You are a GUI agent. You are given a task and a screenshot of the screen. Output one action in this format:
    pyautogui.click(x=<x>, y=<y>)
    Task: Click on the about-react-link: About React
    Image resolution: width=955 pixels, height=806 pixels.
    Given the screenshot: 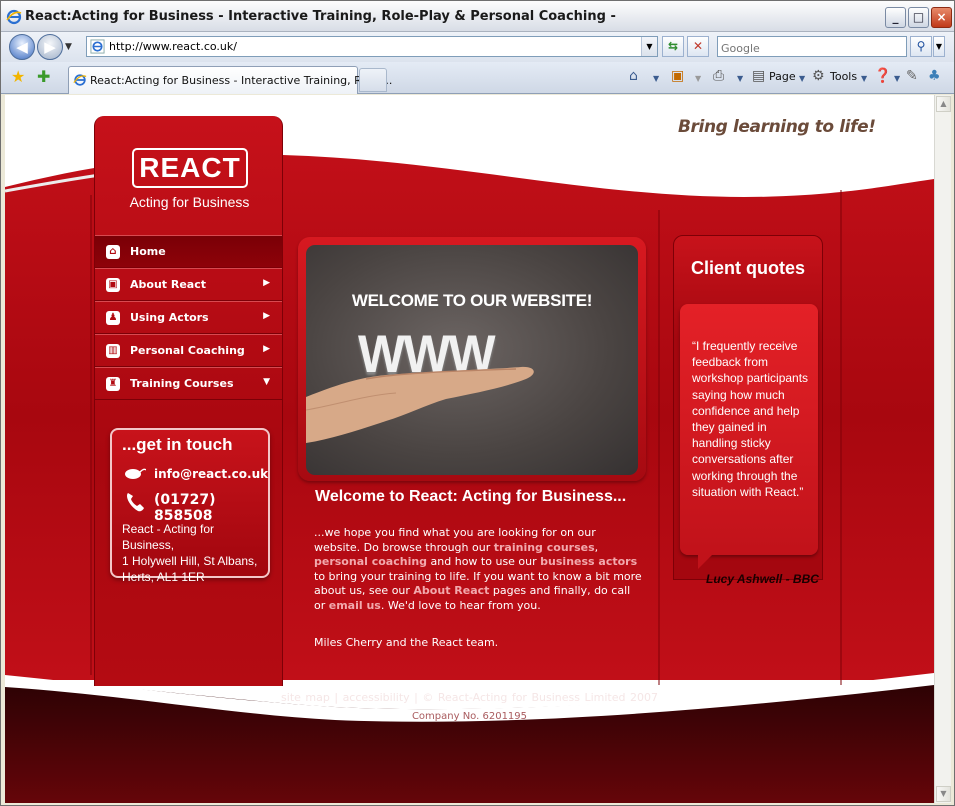 What is the action you would take?
    pyautogui.click(x=451, y=590)
    